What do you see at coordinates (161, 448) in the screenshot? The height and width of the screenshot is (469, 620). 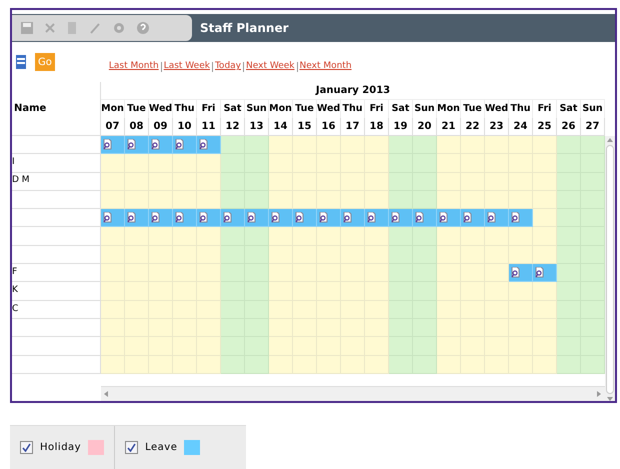 I see `legend-label: Leave` at bounding box center [161, 448].